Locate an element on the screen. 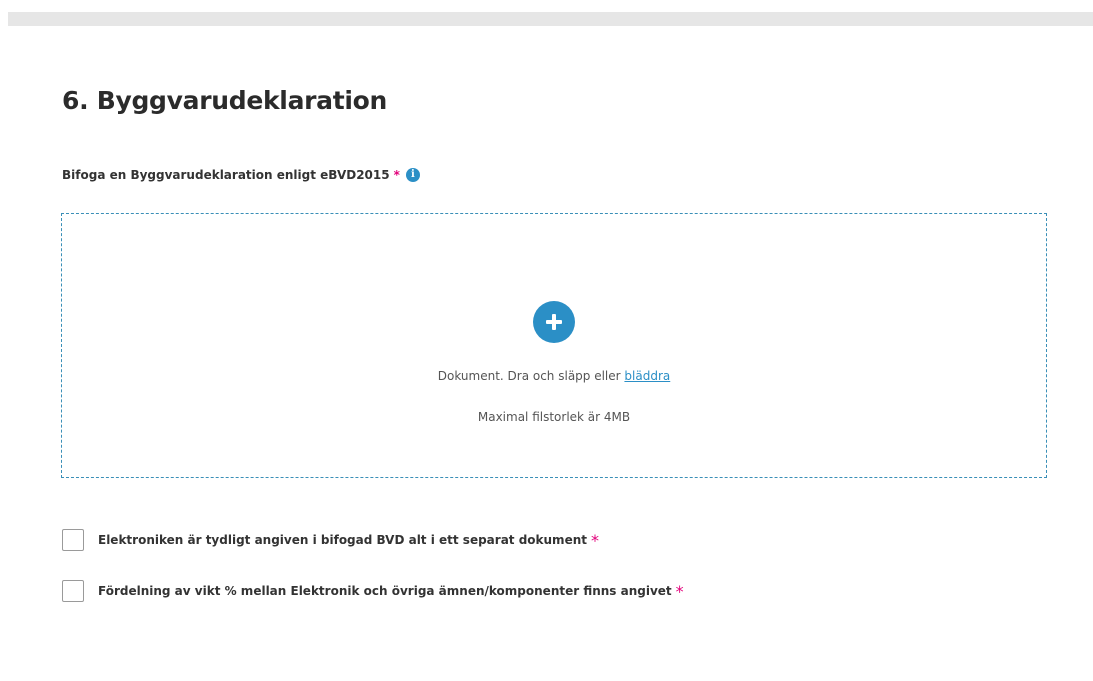 The height and width of the screenshot is (681, 1093). dropzone-instructions: Dokument. Dra och släpp eller bläddra is located at coordinates (554, 376).